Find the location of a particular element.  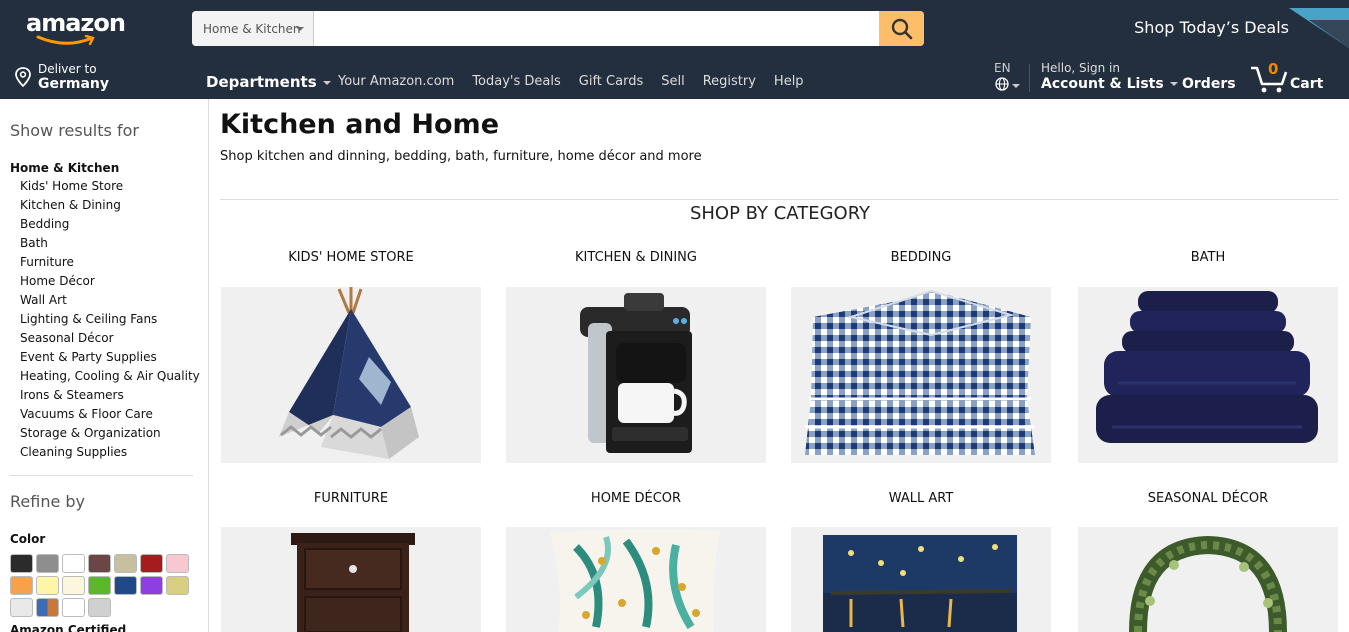

category-root-link: Home & Kitchen is located at coordinates (64, 168).